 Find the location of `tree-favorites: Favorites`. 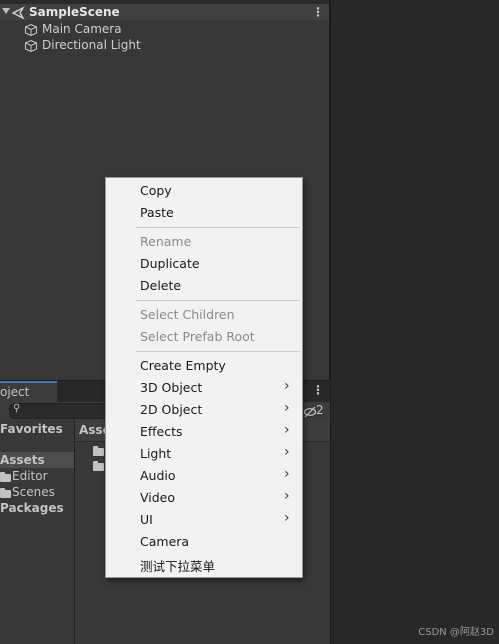

tree-favorites: Favorites is located at coordinates (31, 429).